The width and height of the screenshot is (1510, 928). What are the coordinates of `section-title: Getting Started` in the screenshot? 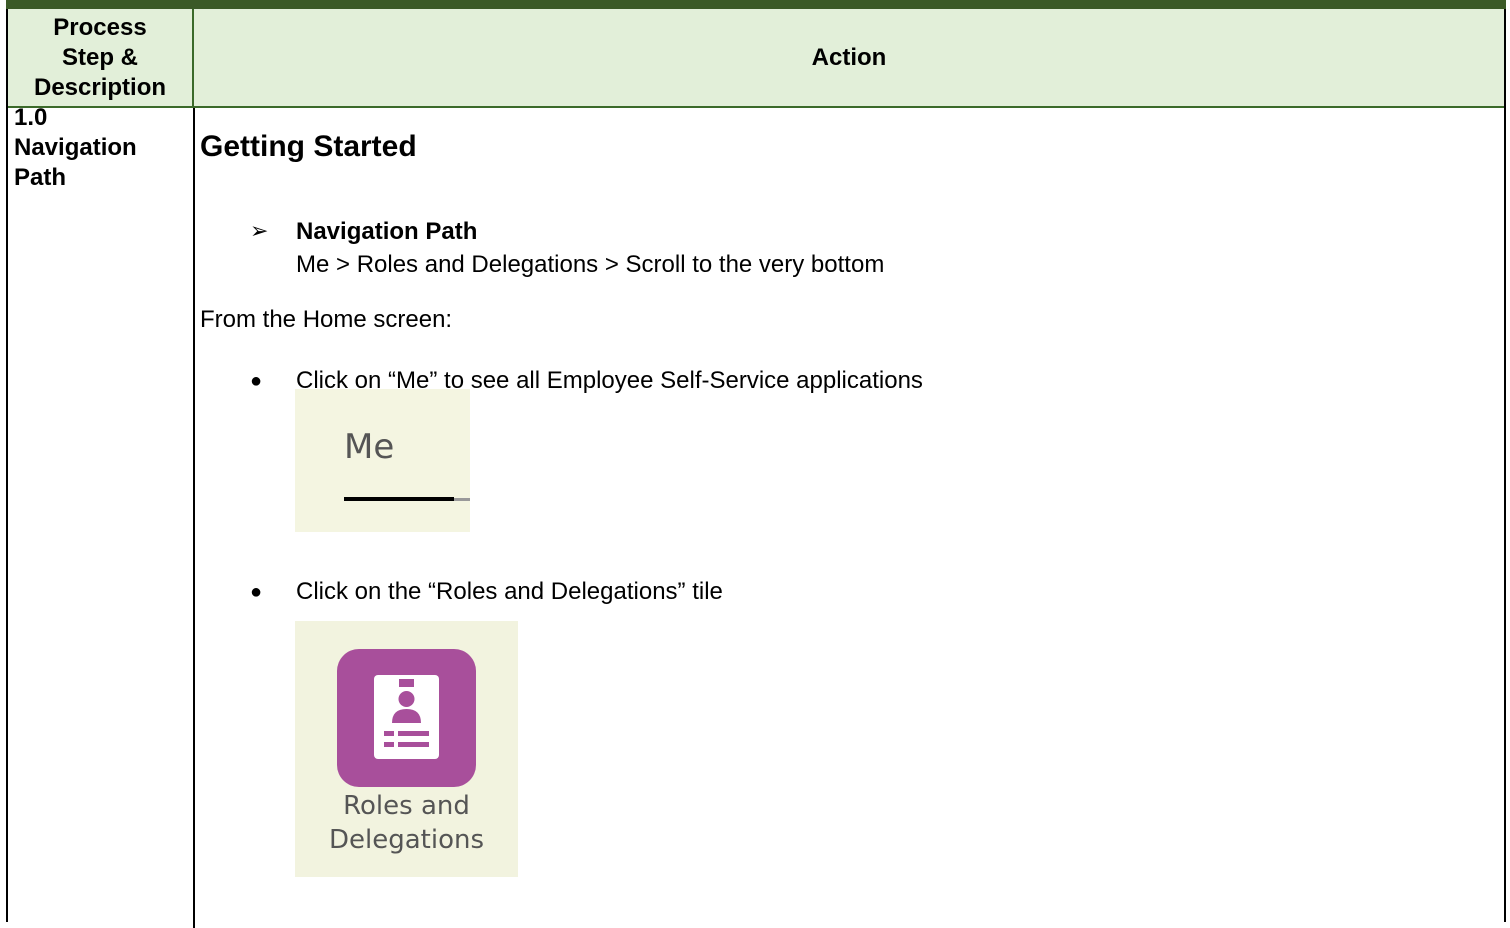 It's located at (308, 146).